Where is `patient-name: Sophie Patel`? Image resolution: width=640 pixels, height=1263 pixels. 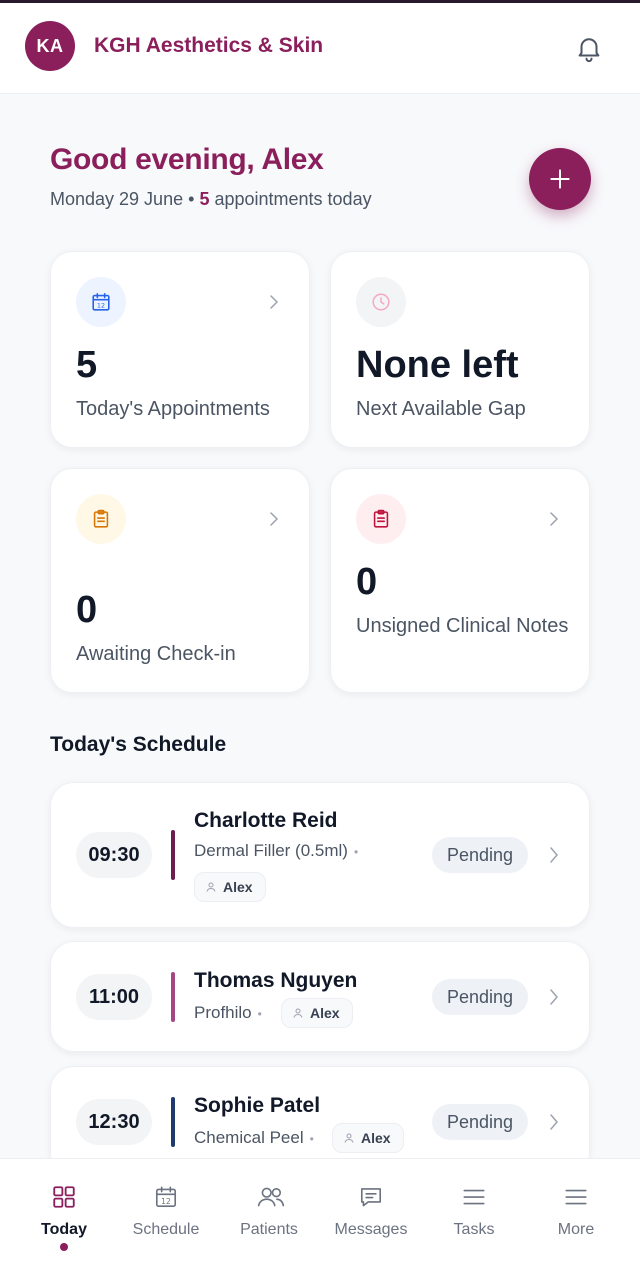 patient-name: Sophie Patel is located at coordinates (257, 1105).